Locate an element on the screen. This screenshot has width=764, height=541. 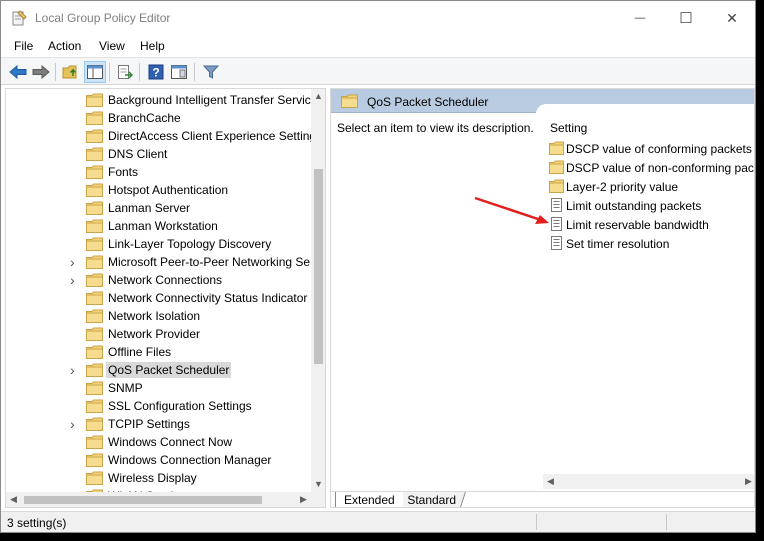
back-button is located at coordinates (18, 72).